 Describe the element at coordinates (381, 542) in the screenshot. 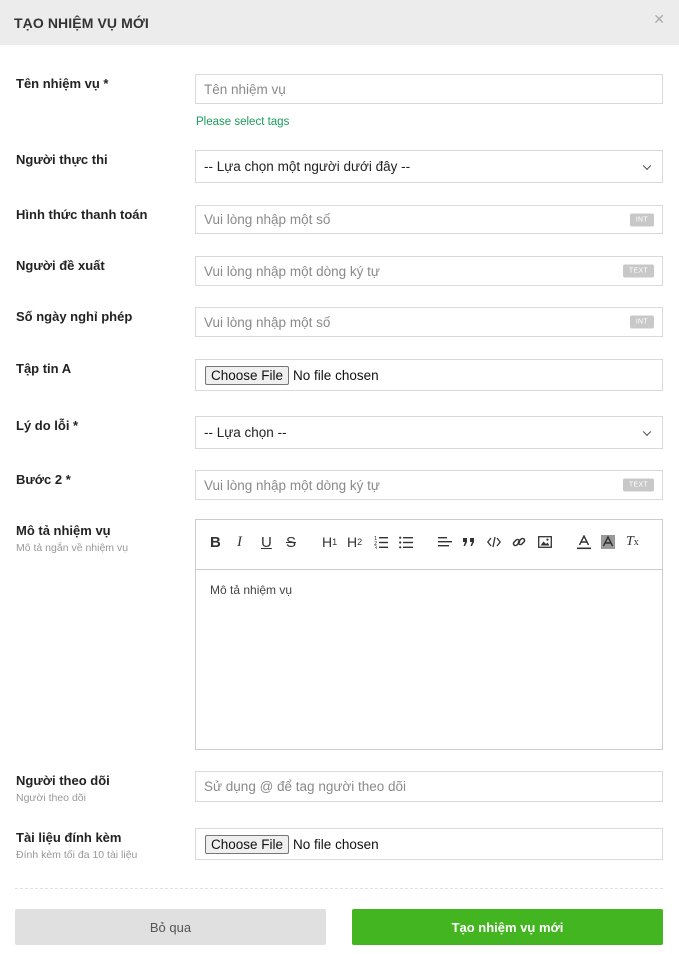

I see `ordered-list-icon: 123` at that location.